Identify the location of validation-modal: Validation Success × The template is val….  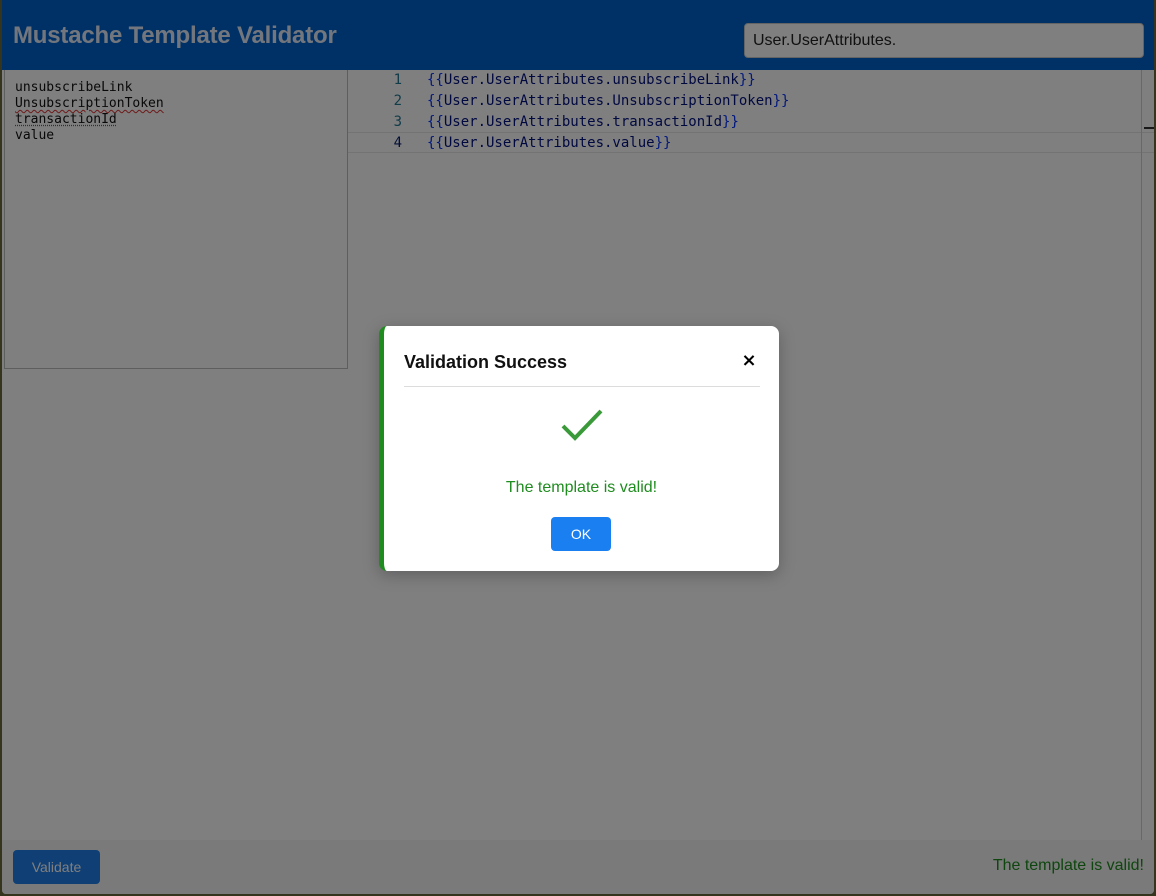
(579, 448).